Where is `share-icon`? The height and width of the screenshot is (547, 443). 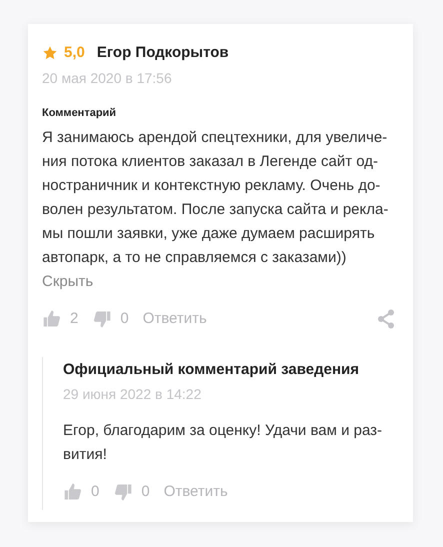
share-icon is located at coordinates (386, 319).